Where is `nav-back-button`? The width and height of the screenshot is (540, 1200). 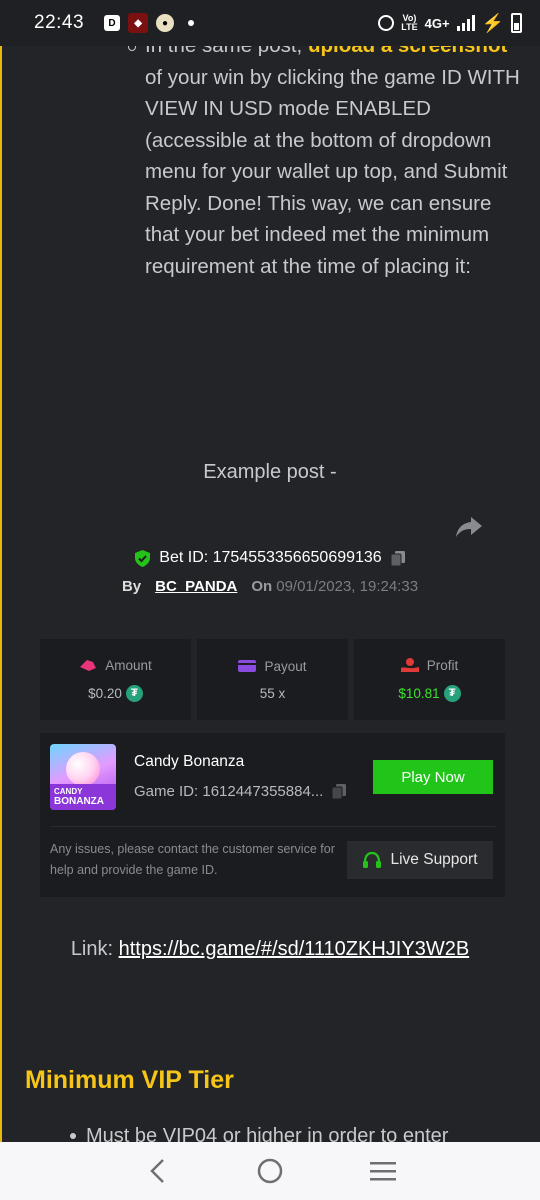
nav-back-button is located at coordinates (157, 1171).